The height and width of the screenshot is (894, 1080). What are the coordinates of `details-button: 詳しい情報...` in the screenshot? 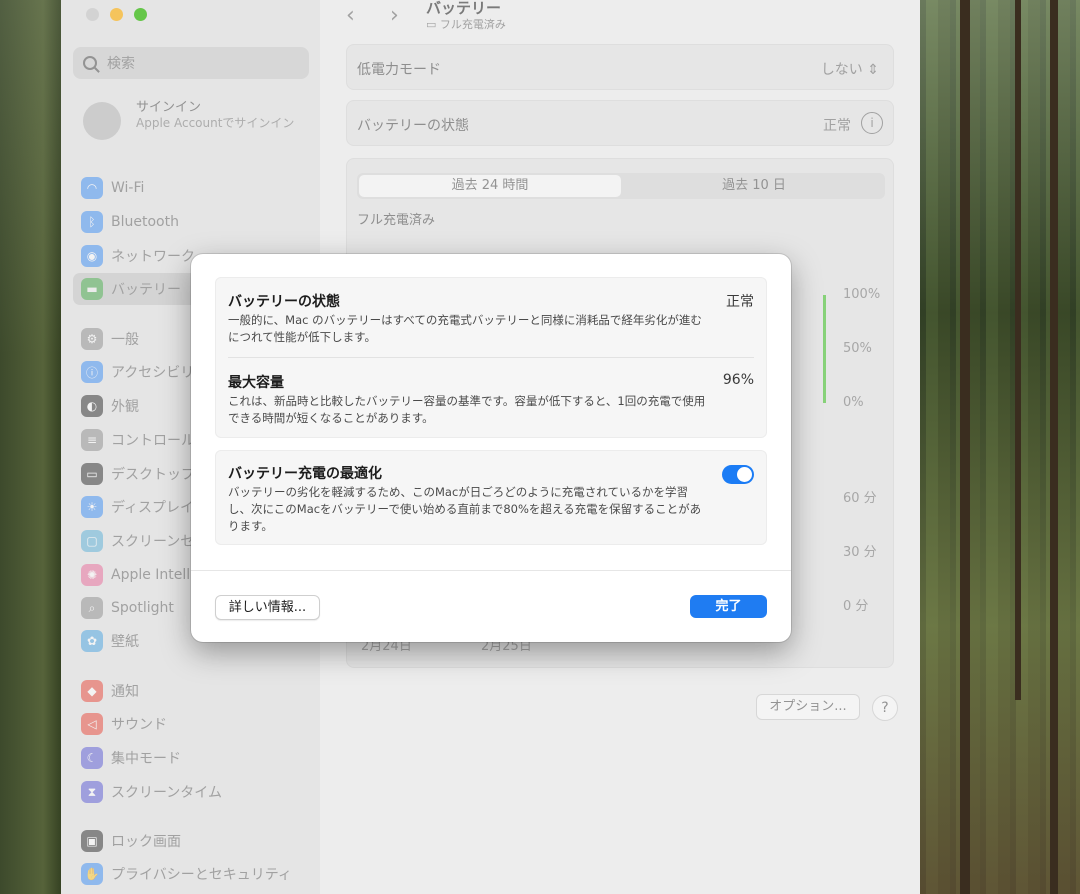 It's located at (267, 607).